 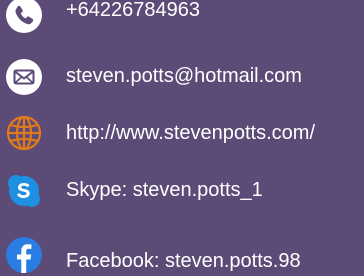 What do you see at coordinates (24, 77) in the screenshot?
I see `envelope-icon` at bounding box center [24, 77].